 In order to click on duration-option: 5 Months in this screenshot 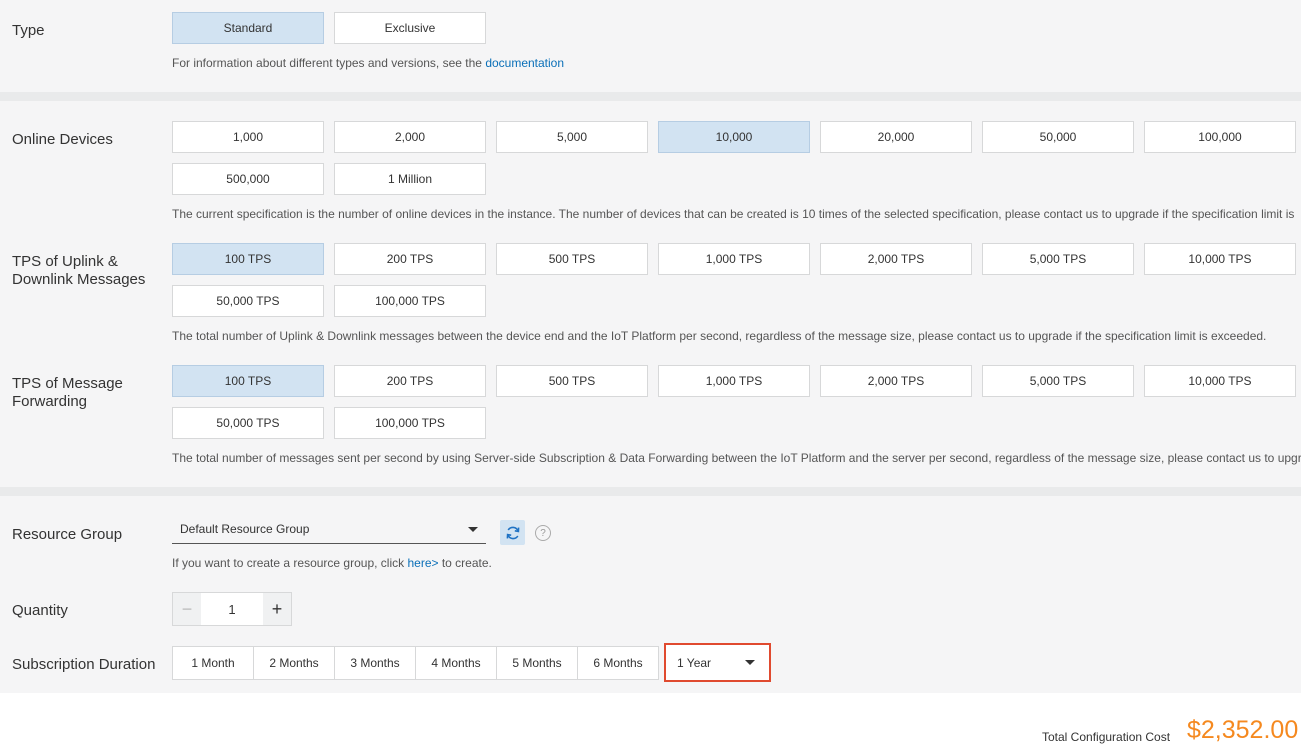, I will do `click(537, 663)`.